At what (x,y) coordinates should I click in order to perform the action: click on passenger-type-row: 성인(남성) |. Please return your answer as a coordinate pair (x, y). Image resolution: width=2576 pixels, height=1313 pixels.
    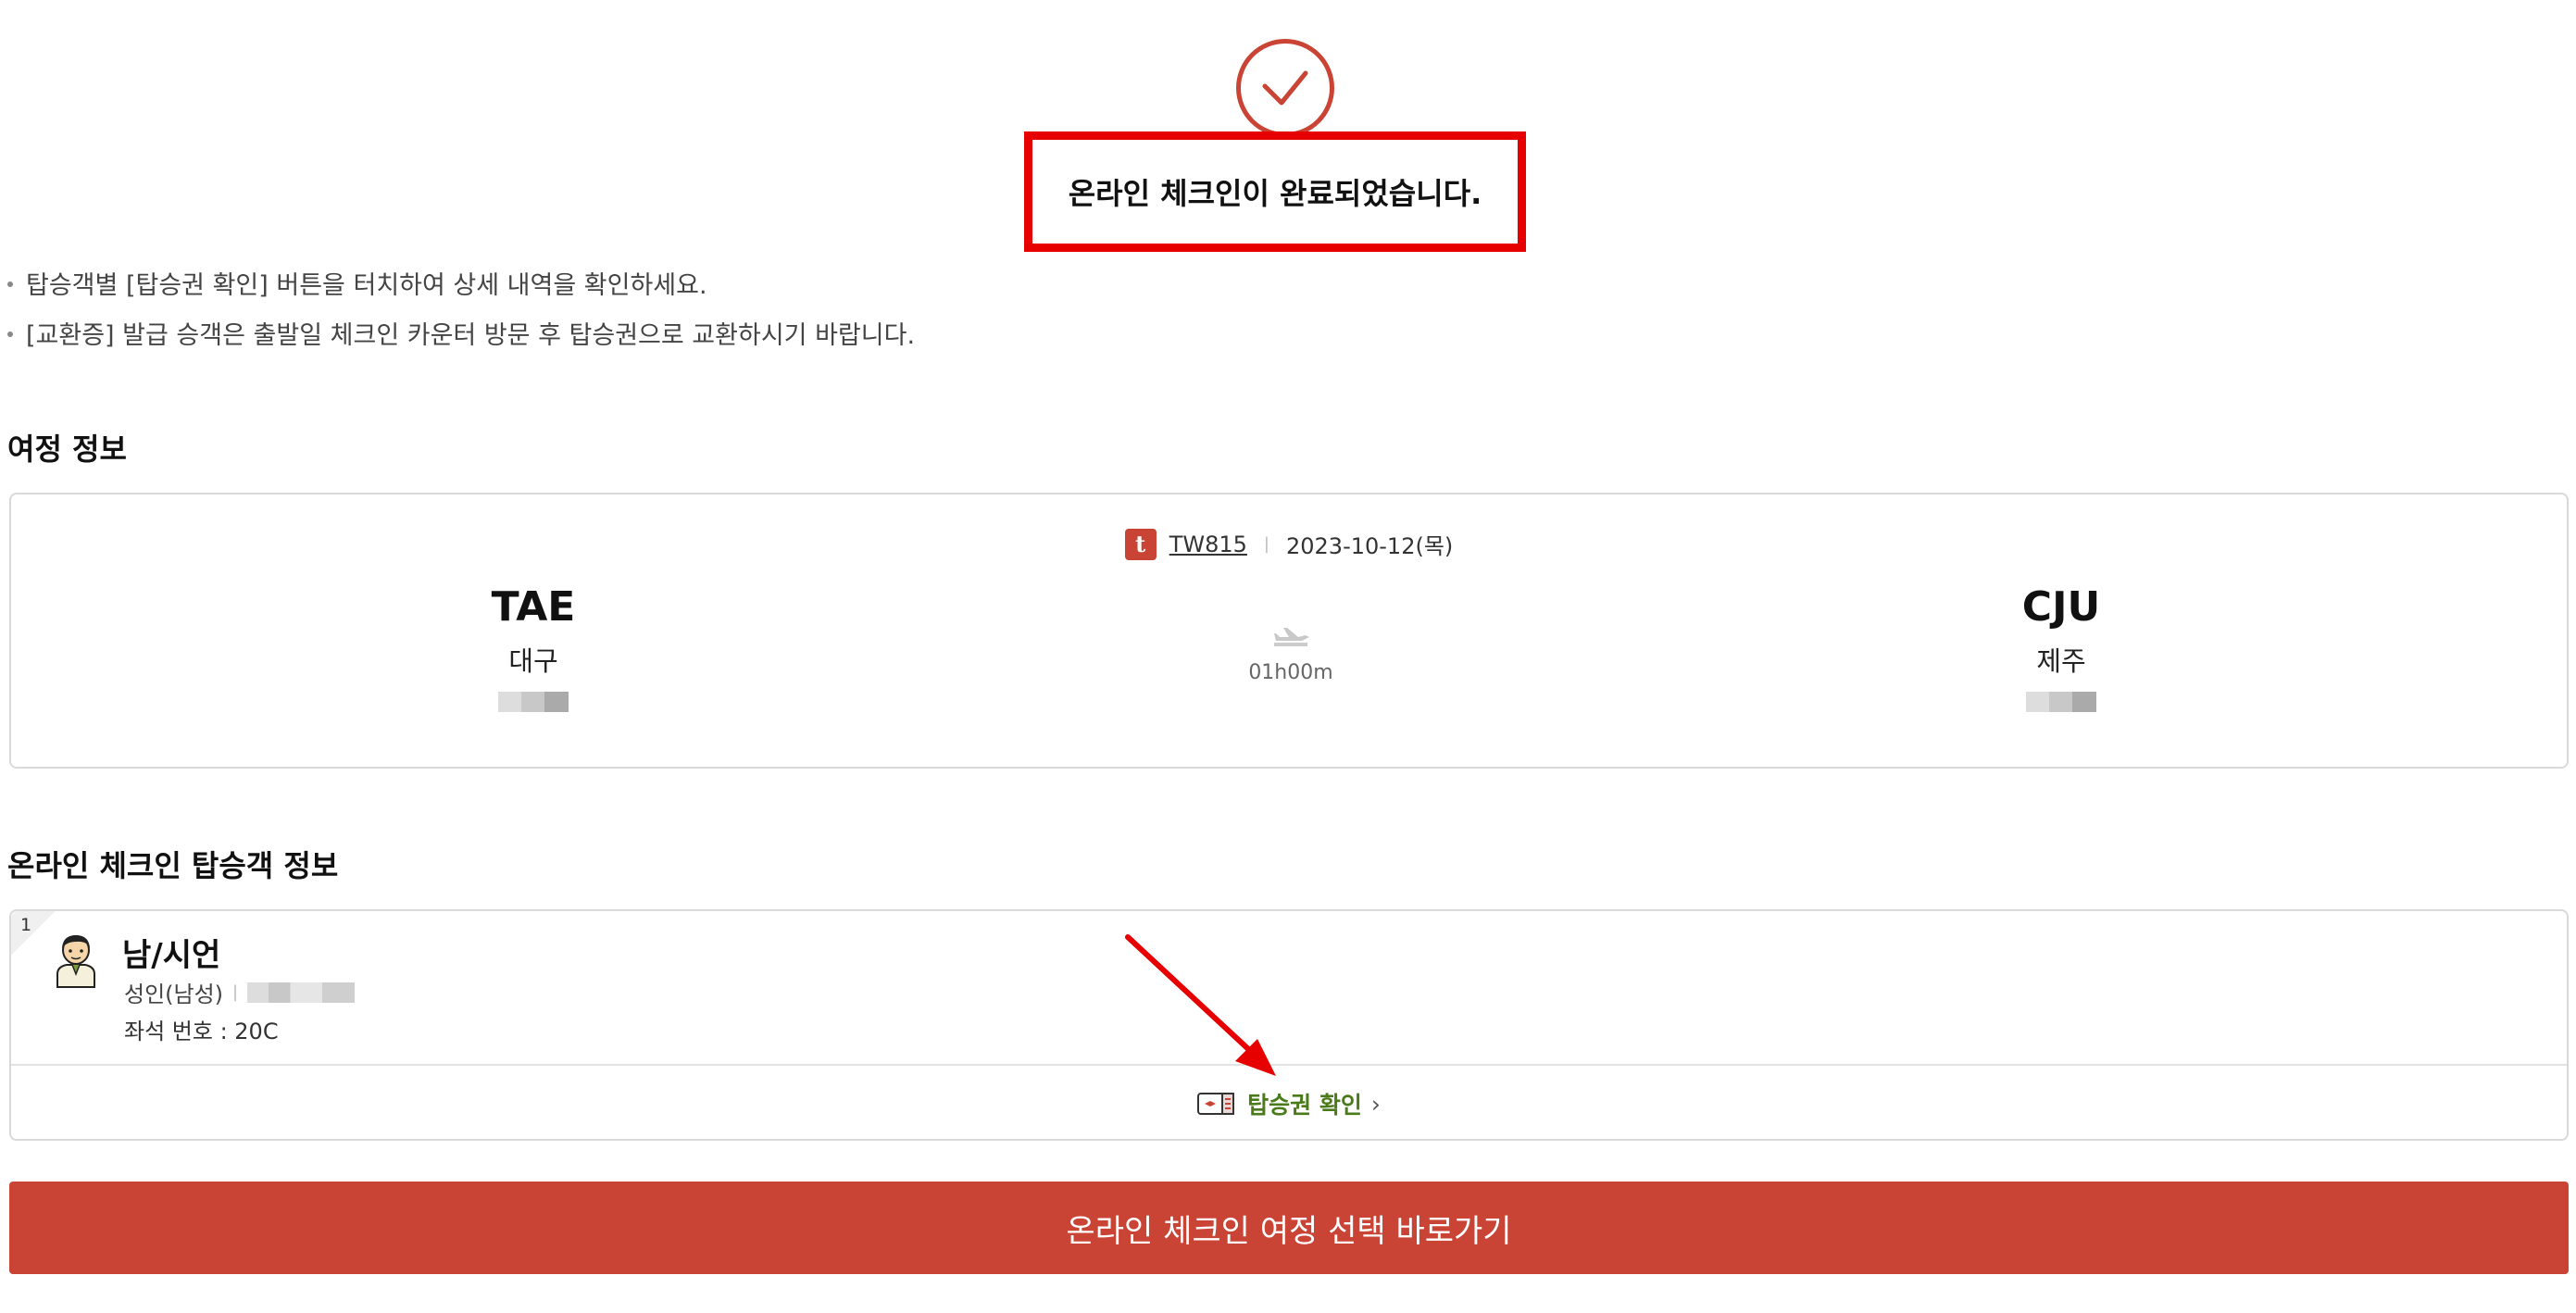
    Looking at the image, I should click on (240, 992).